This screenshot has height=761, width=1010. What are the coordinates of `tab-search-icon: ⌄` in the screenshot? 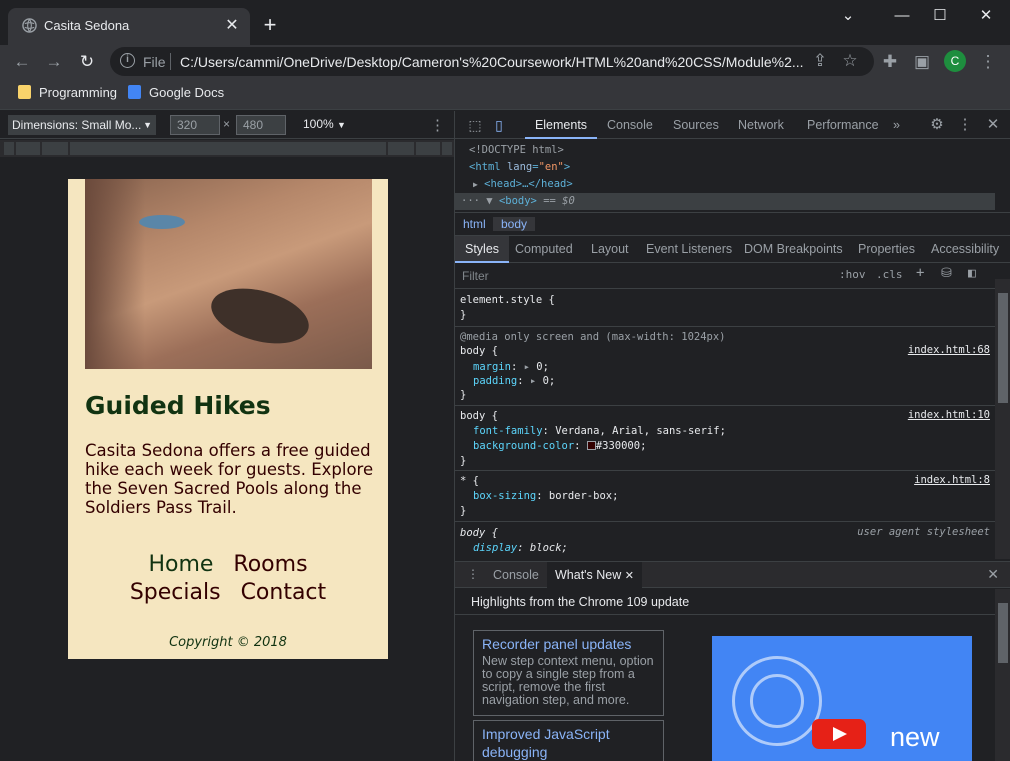 It's located at (848, 16).